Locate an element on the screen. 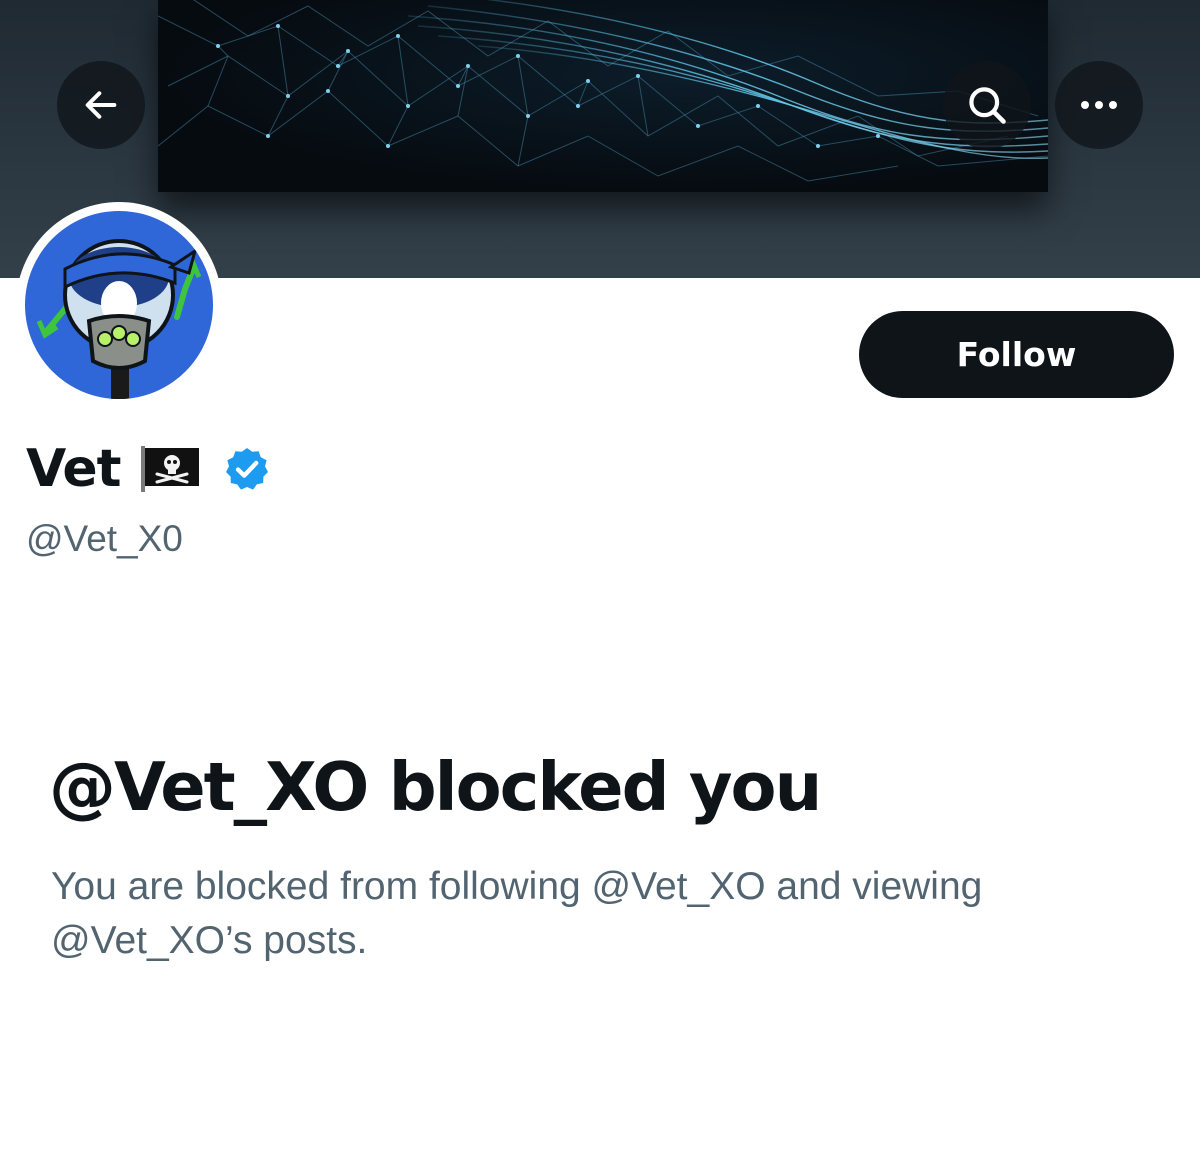  search-button is located at coordinates (987, 105).